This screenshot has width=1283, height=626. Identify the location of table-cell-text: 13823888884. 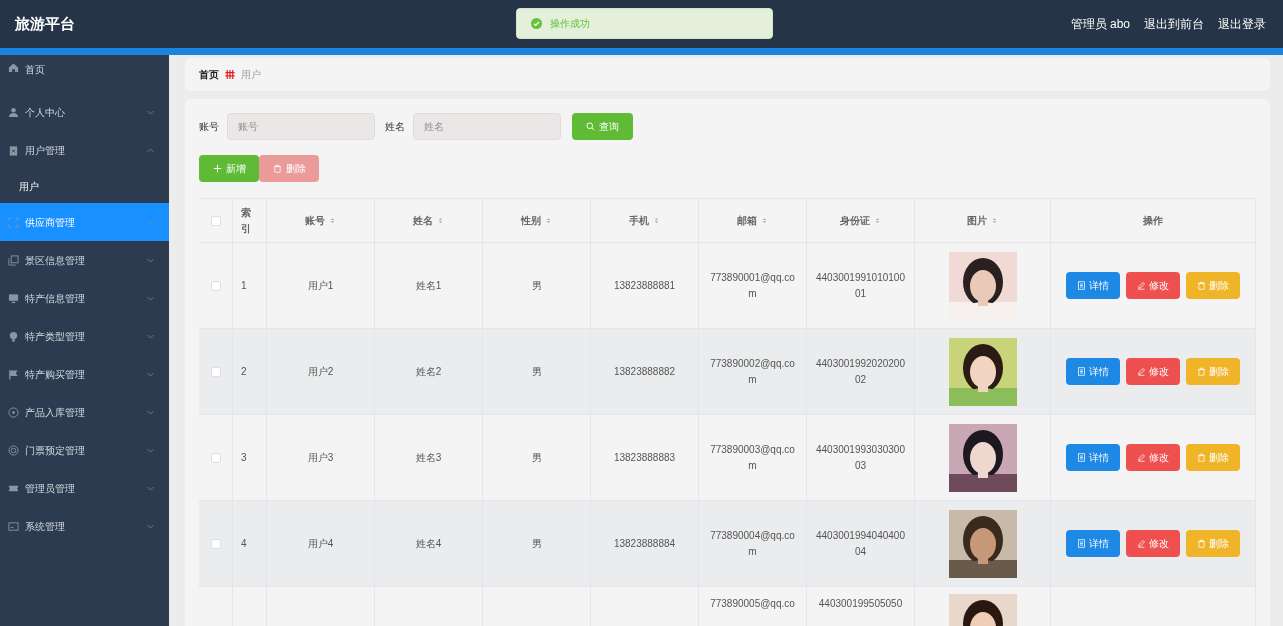
(644, 543).